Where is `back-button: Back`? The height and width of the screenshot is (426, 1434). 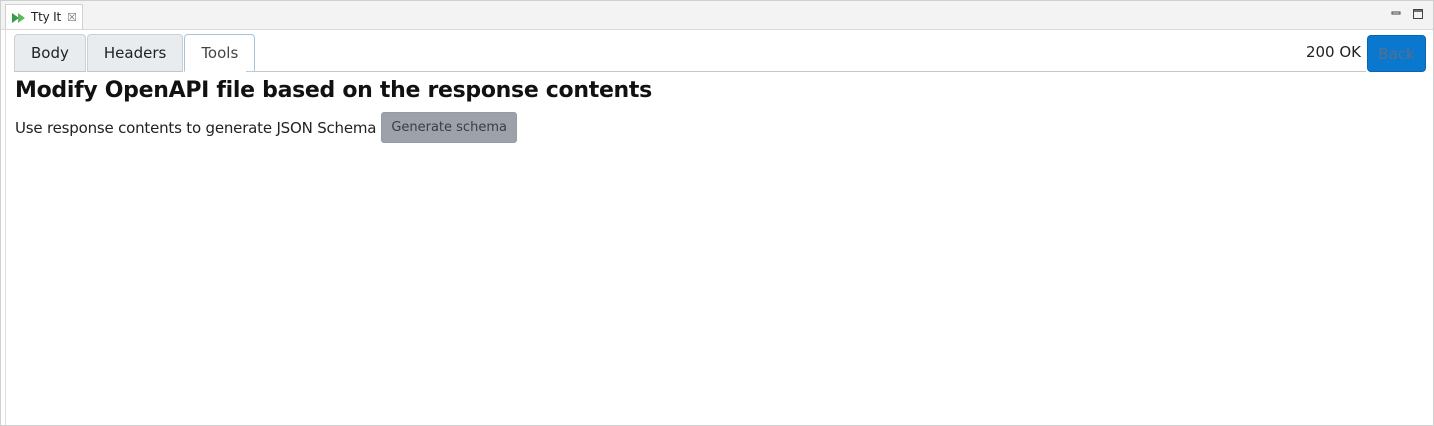 back-button: Back is located at coordinates (1396, 53).